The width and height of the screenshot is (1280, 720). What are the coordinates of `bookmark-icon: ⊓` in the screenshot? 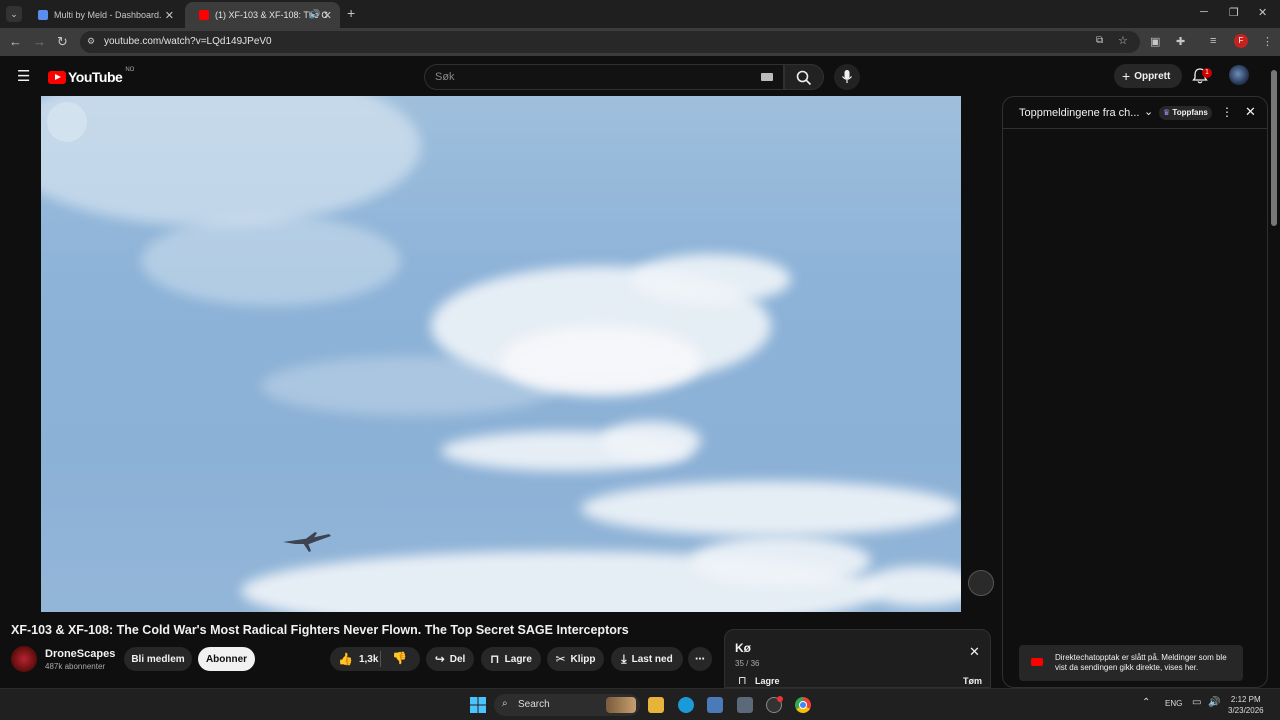 It's located at (742, 680).